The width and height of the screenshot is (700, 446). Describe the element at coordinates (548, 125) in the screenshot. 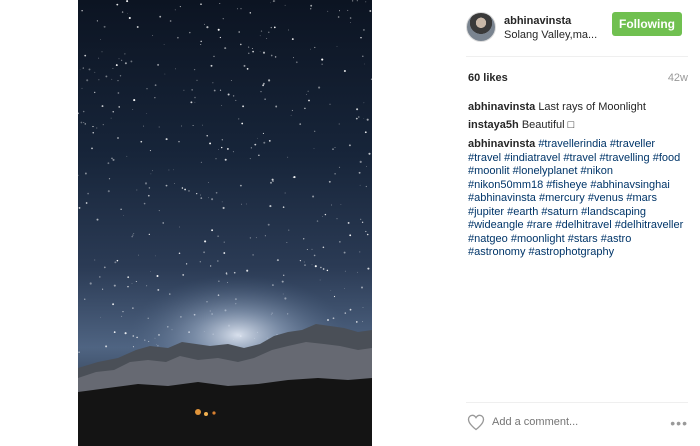

I see `comment-text: Beautiful □` at that location.